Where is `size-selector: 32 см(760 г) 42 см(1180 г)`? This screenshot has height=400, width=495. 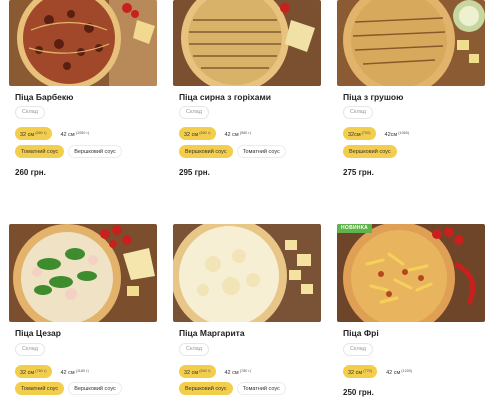
size-selector: 32 см(760 г) 42 см(1180 г) is located at coordinates (54, 371).